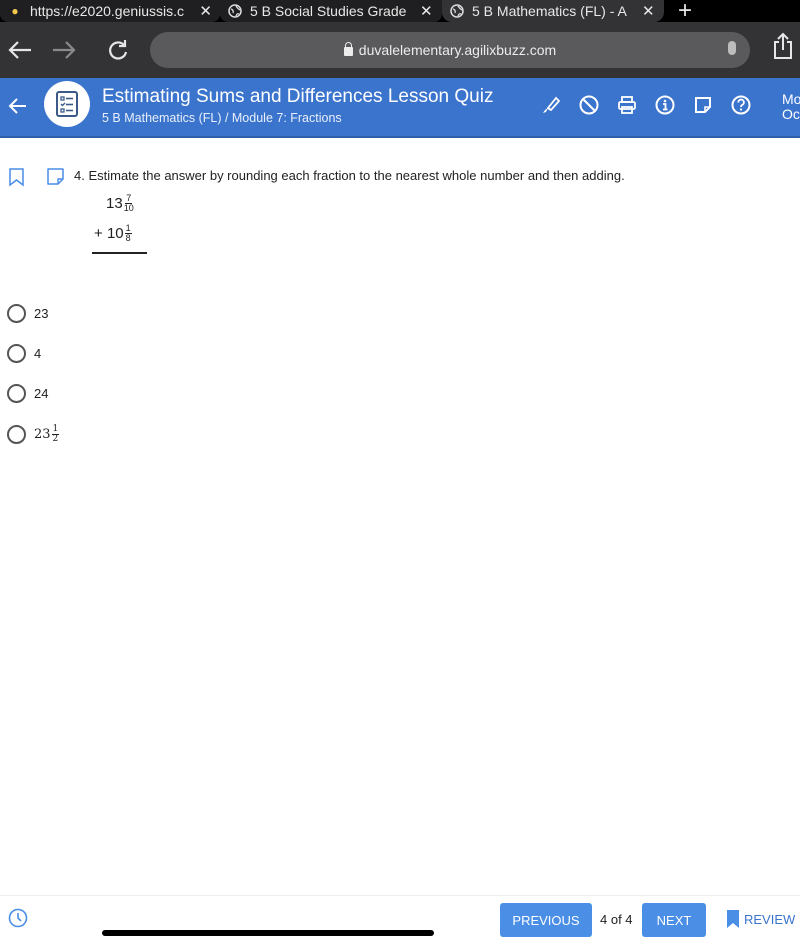 Image resolution: width=800 pixels, height=942 pixels. What do you see at coordinates (457, 50) in the screenshot?
I see `url-text: duvalelementary.agilixbuzz.com` at bounding box center [457, 50].